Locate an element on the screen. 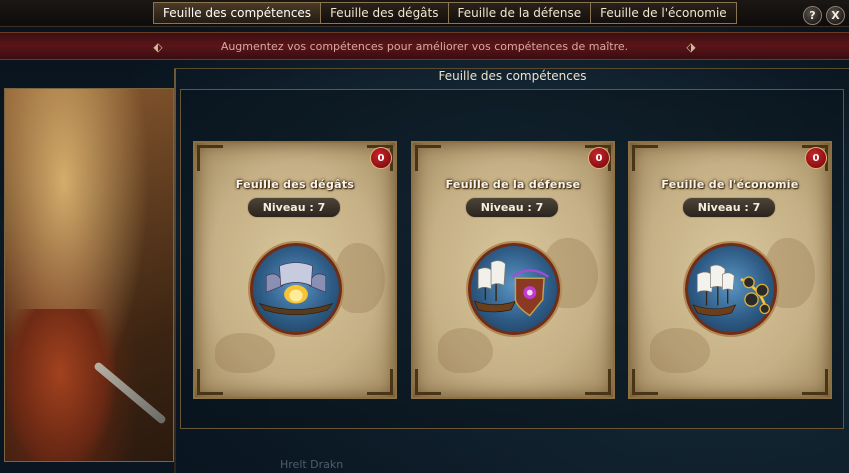  close-button: X is located at coordinates (835, 15).